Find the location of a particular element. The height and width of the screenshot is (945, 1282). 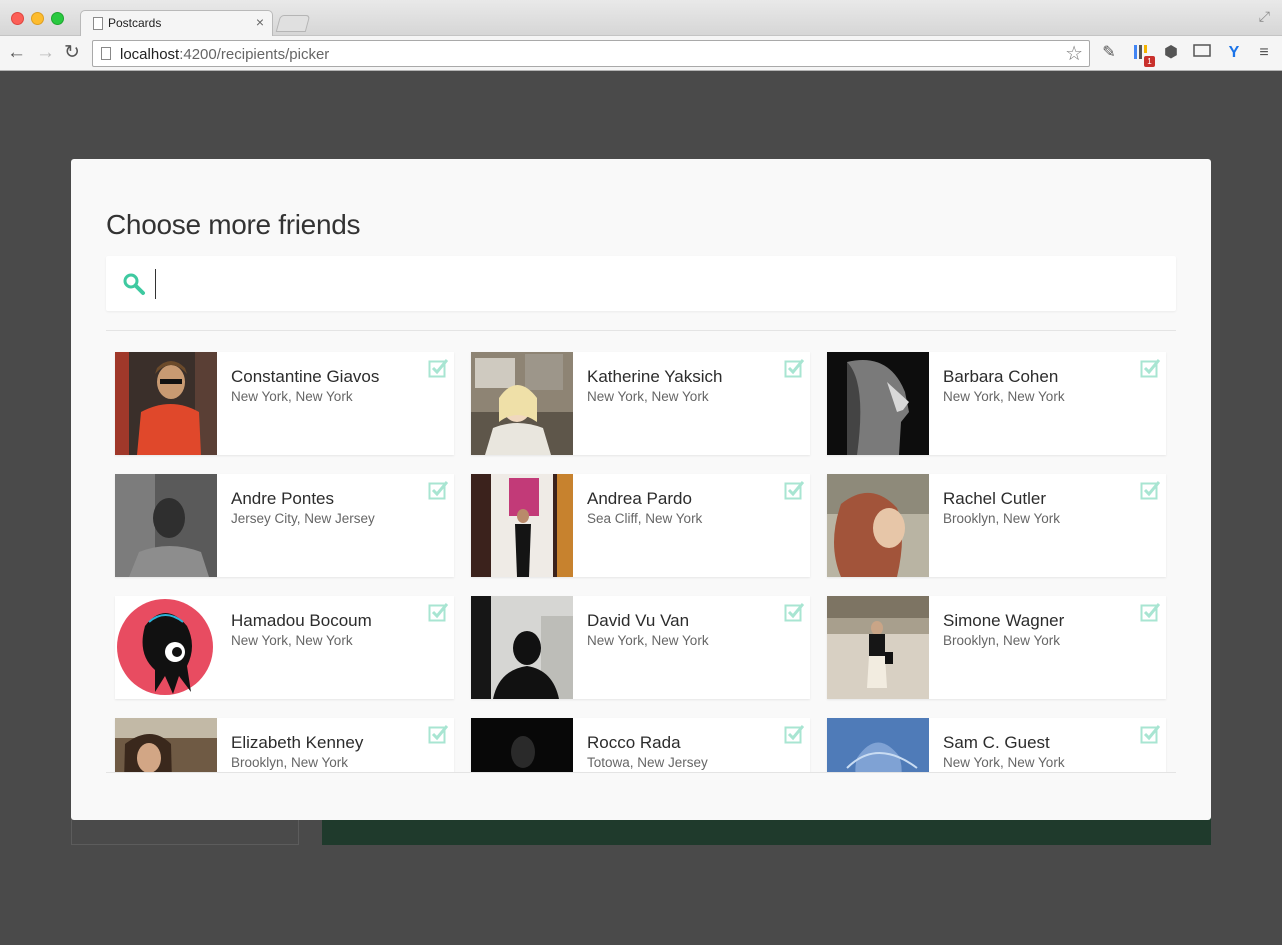

friend-card: Andre Pontes Jersey City, New Jersey is located at coordinates (284, 525).